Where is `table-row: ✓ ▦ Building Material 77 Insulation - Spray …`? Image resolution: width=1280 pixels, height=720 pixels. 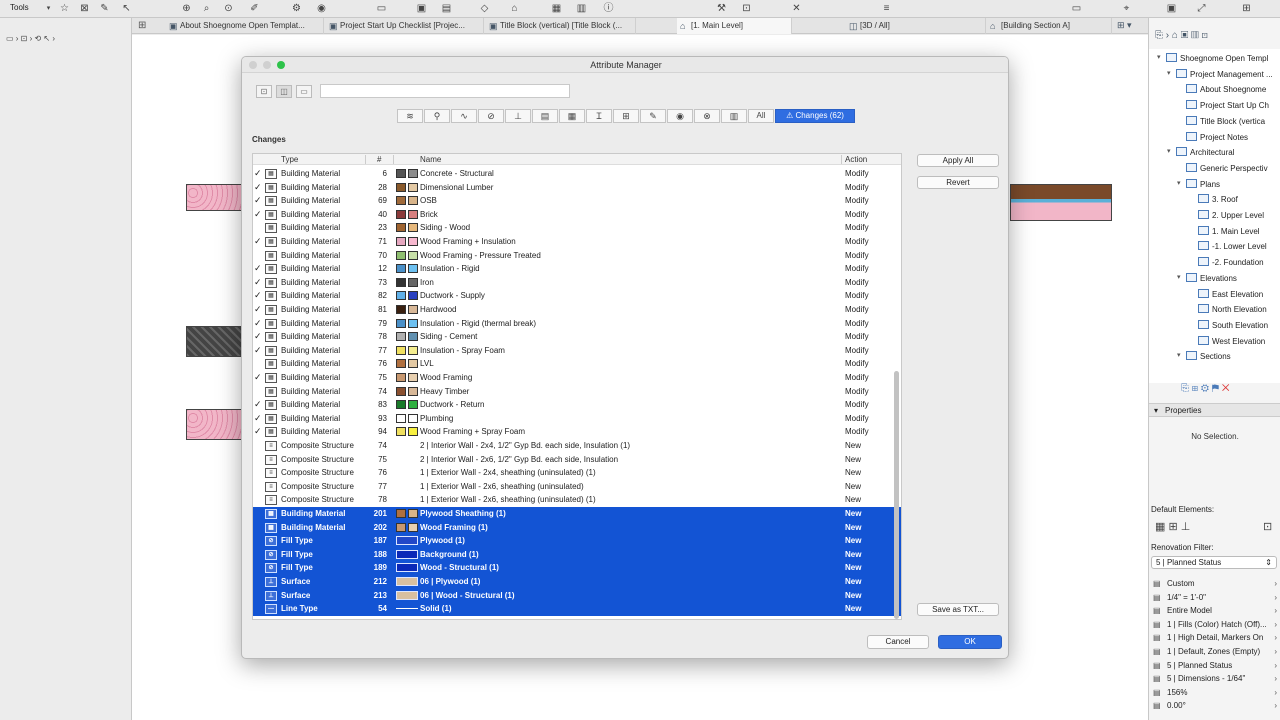
table-row: ✓ ▦ Building Material 77 Insulation - Spray … is located at coordinates (577, 351).